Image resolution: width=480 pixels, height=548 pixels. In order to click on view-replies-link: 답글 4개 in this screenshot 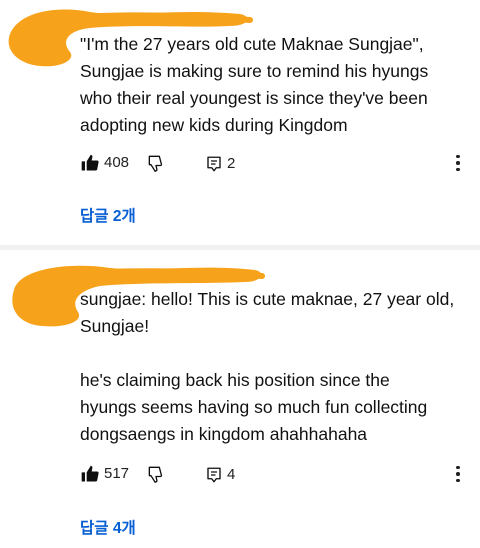, I will do `click(108, 527)`.